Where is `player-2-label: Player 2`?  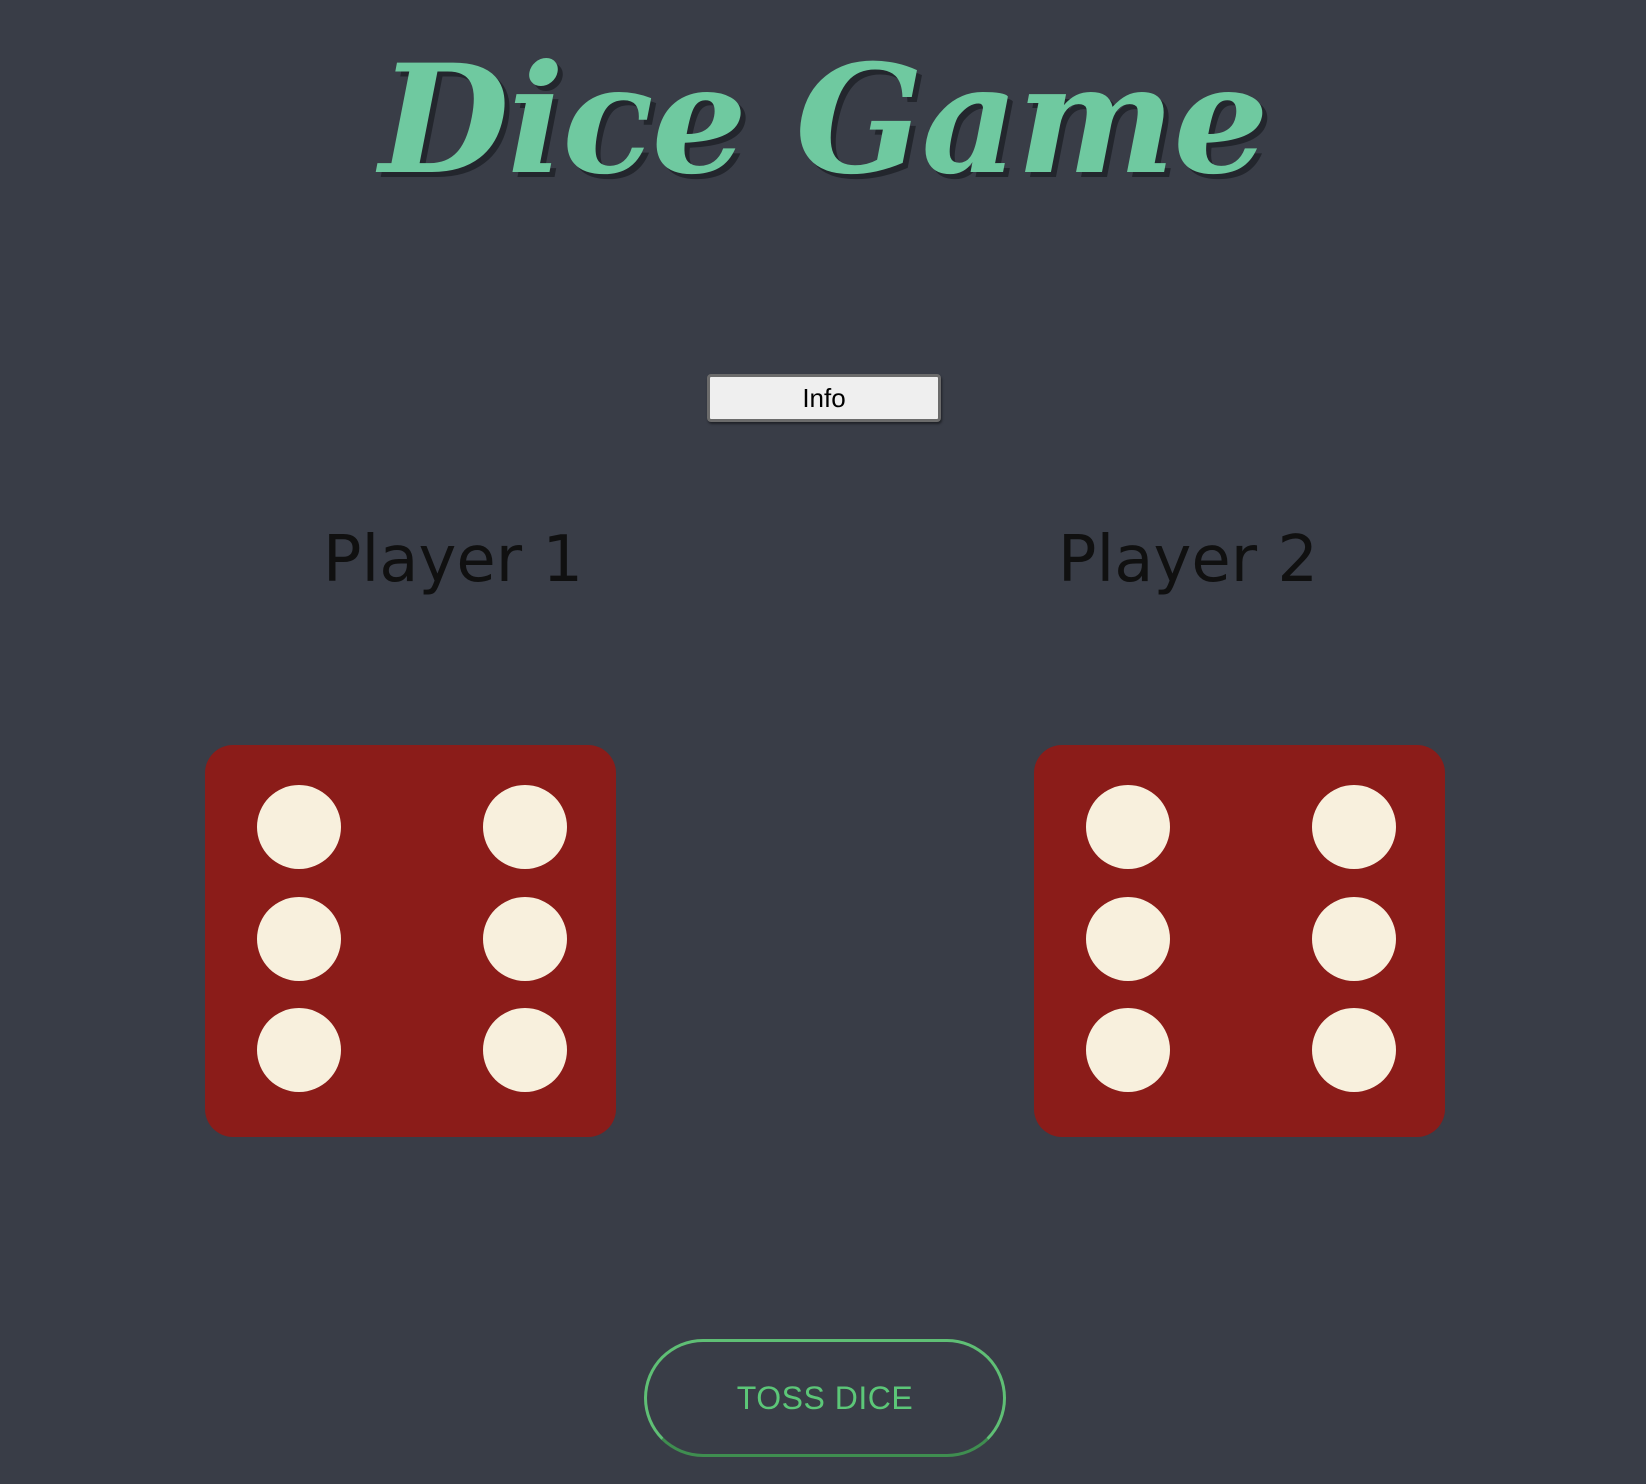 player-2-label: Player 2 is located at coordinates (1188, 560).